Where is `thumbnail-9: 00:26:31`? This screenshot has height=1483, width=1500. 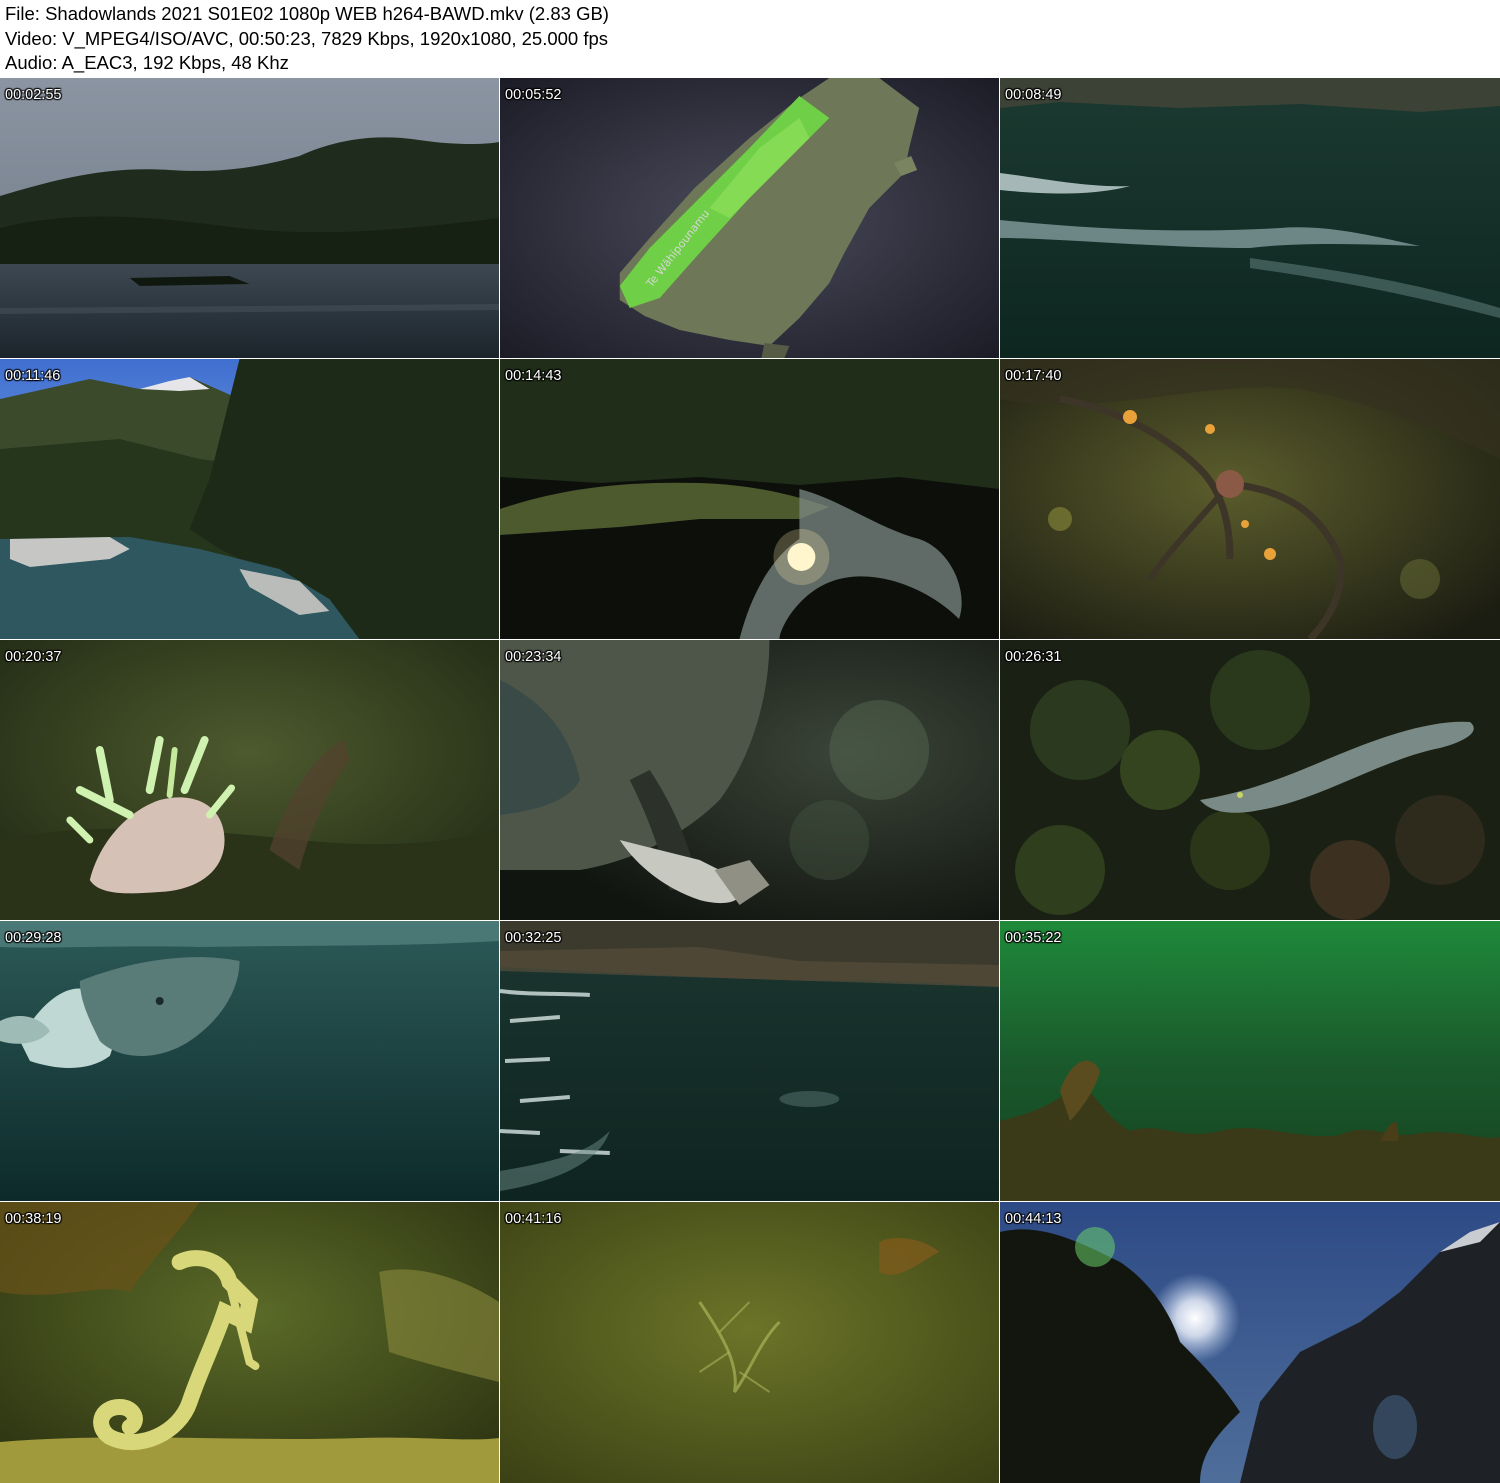 thumbnail-9: 00:26:31 is located at coordinates (1250, 780).